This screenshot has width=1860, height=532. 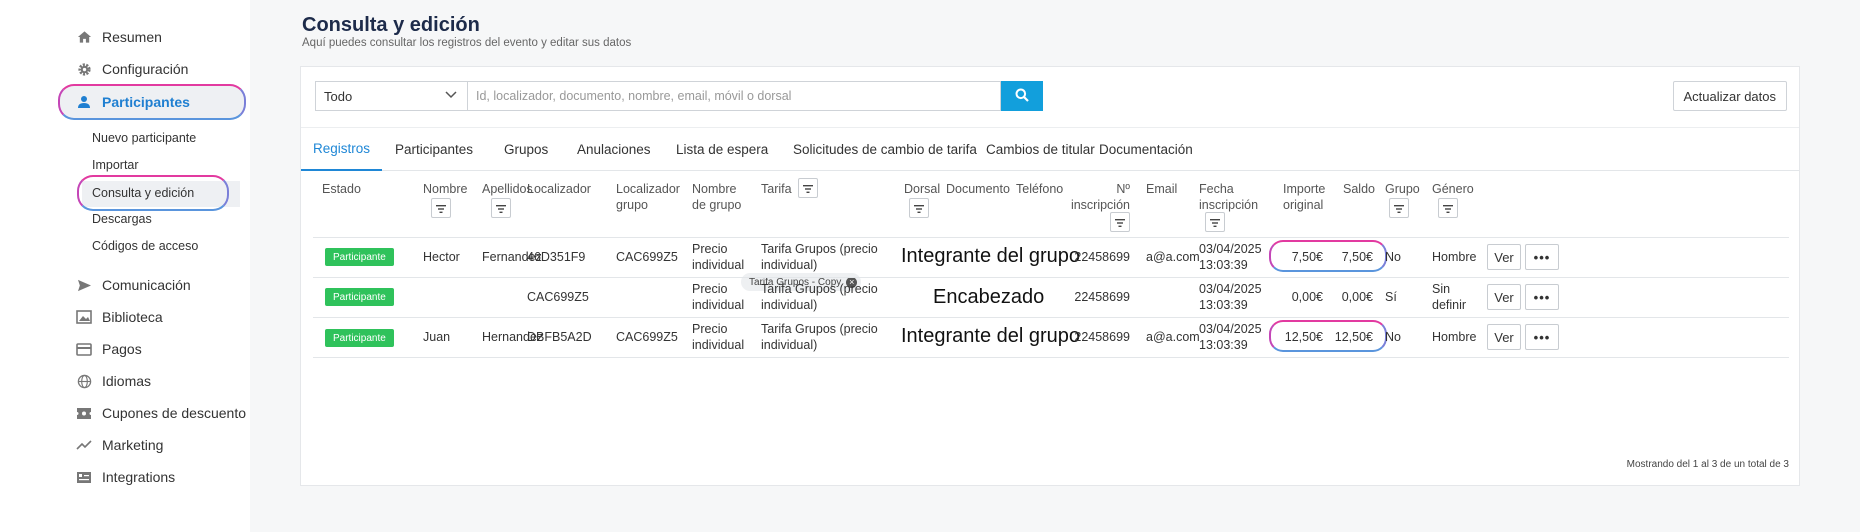 I want to click on chevron-down-icon, so click(x=451, y=96).